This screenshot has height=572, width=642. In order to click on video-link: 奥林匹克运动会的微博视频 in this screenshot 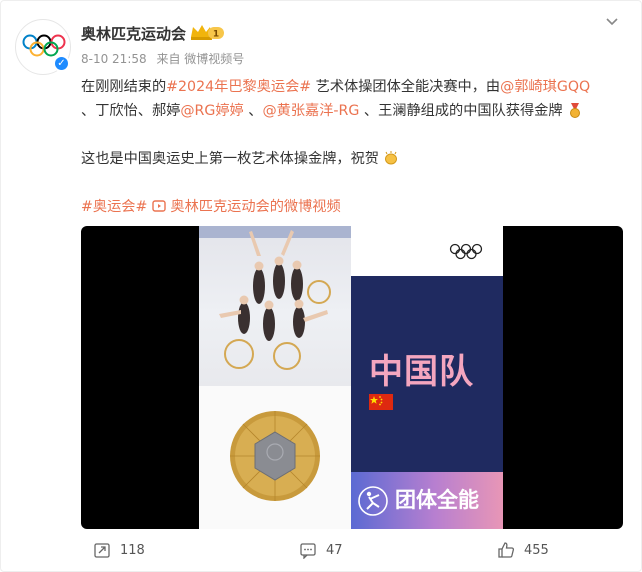, I will do `click(246, 207)`.